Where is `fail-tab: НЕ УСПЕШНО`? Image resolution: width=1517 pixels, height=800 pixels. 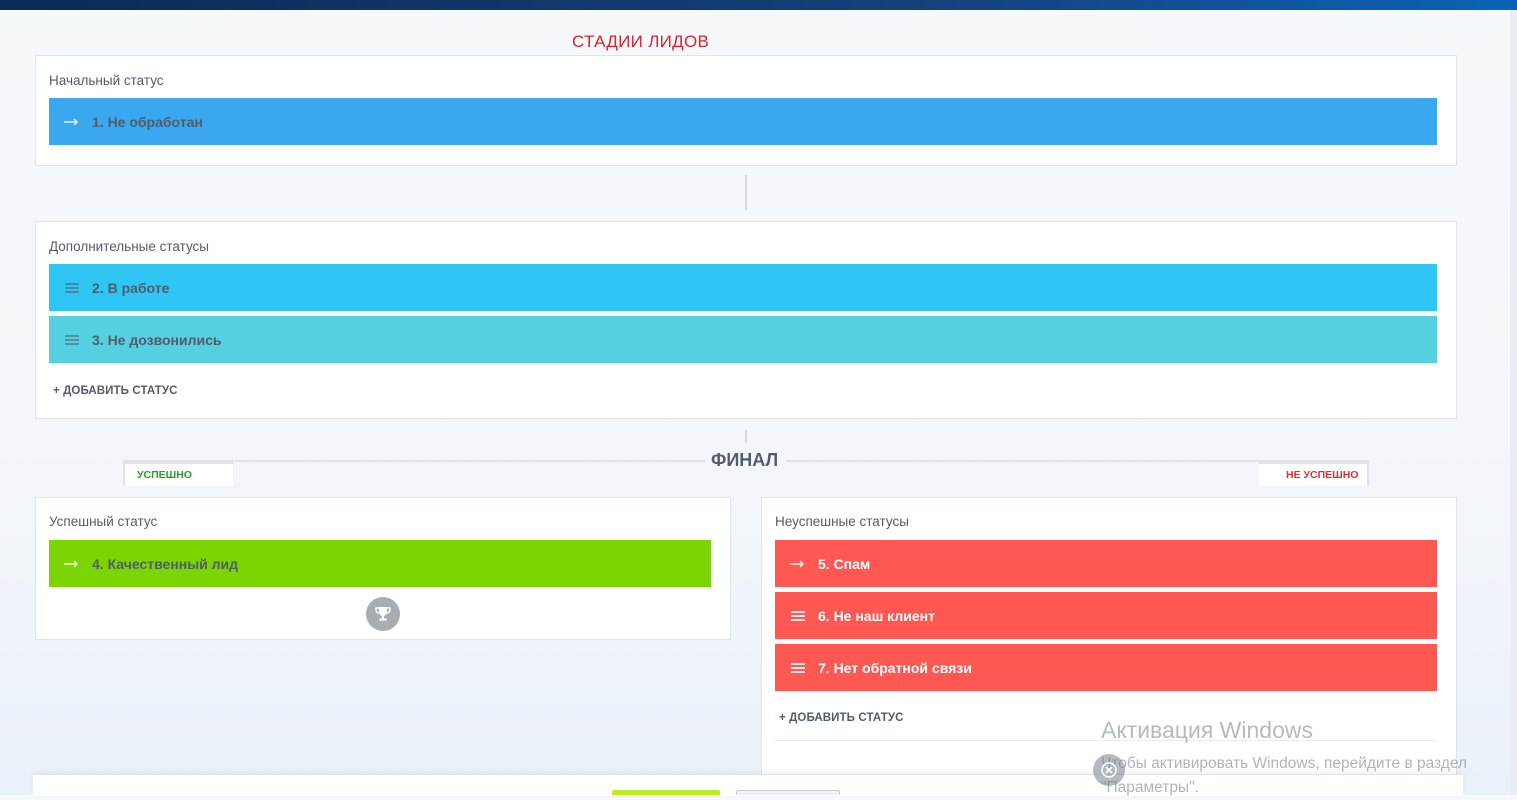
fail-tab: НЕ УСПЕШНО is located at coordinates (1314, 474).